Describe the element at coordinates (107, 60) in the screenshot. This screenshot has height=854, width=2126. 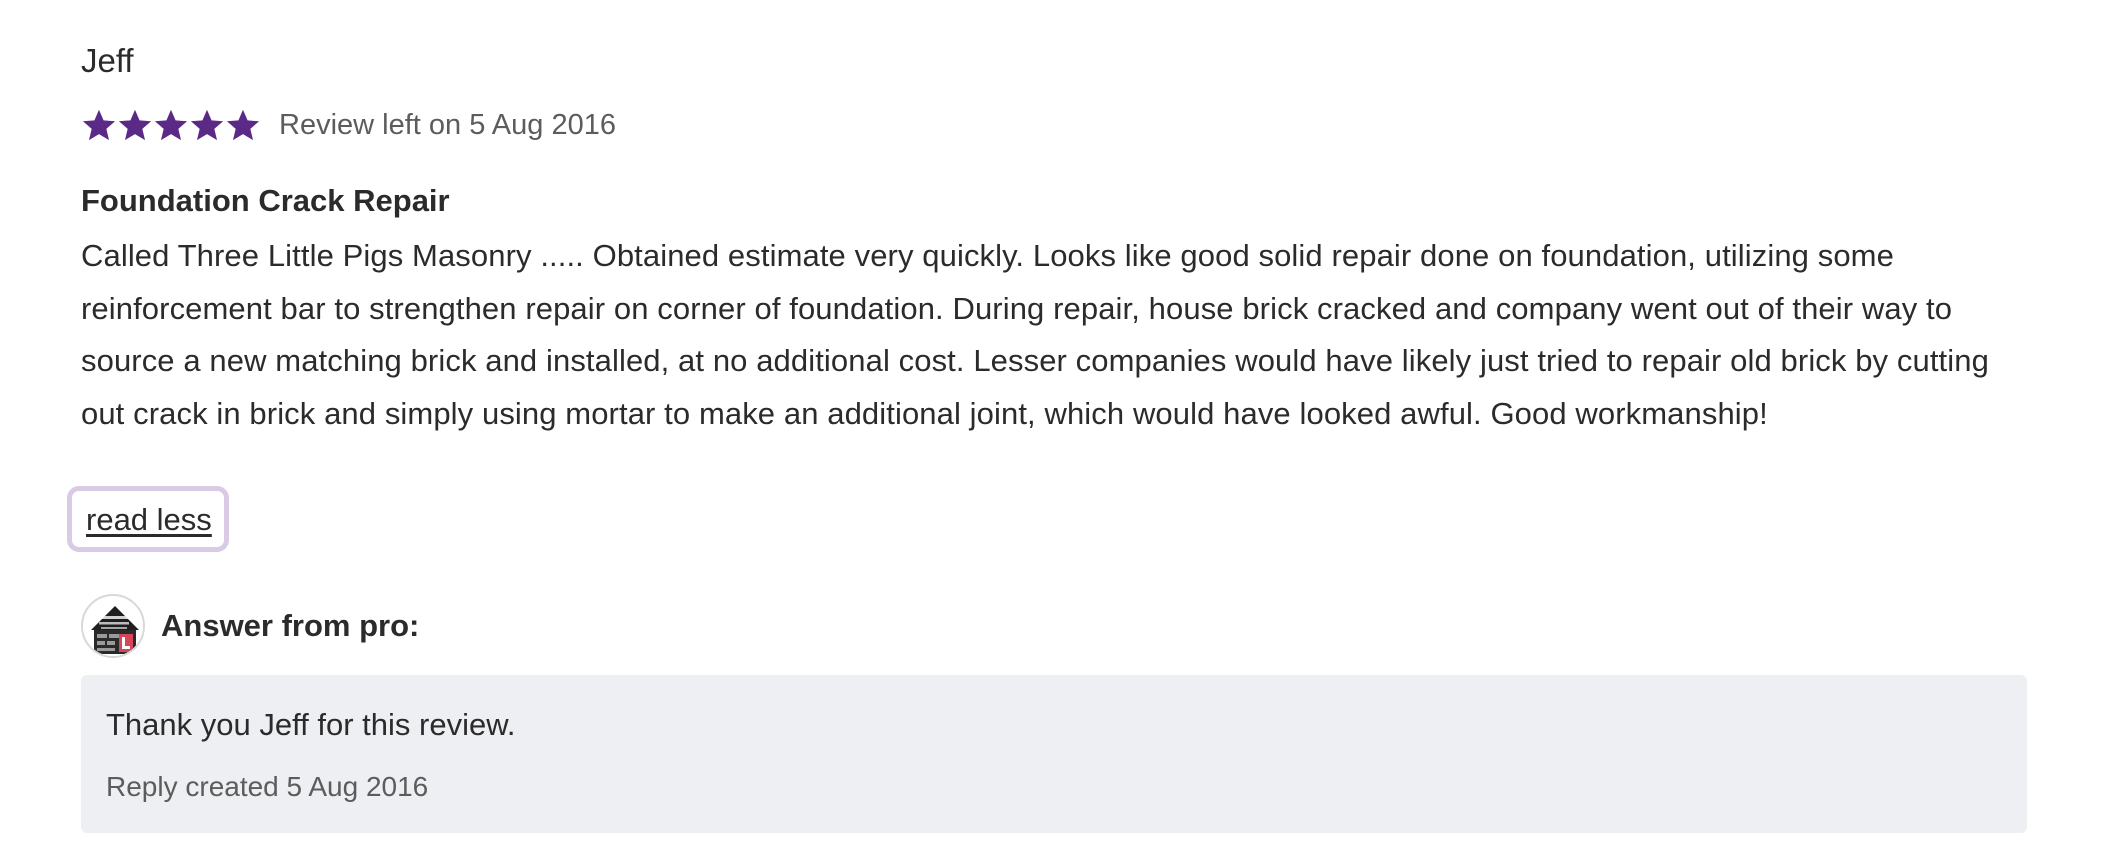
I see `reviewer-name: Jeff` at that location.